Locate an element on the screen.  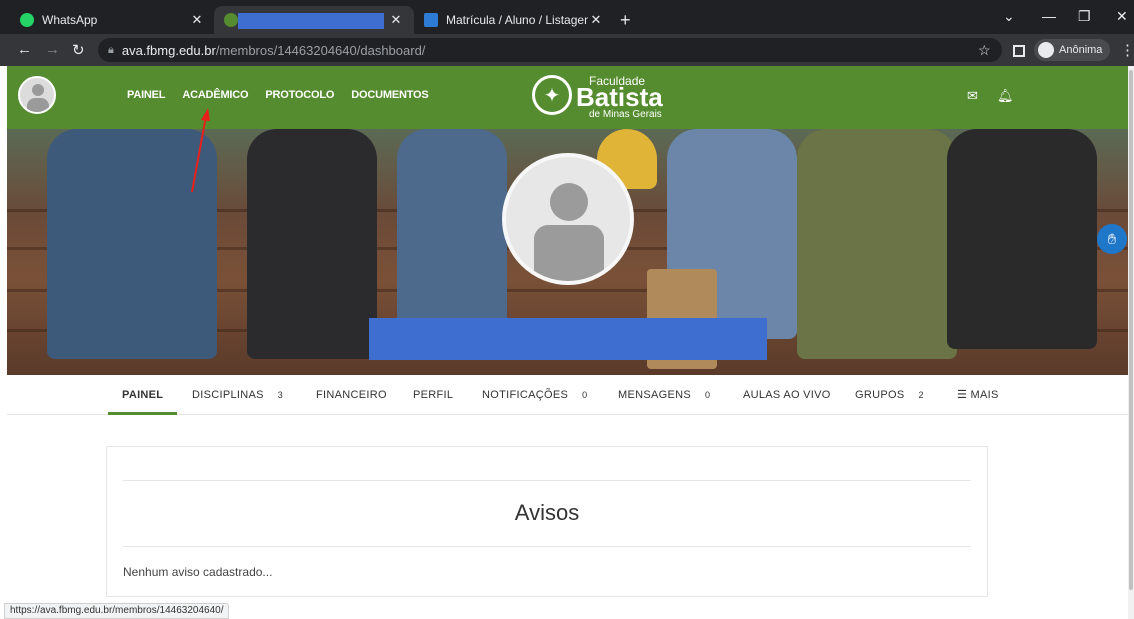
profile-label: Anônima is located at coordinates (1081, 50).